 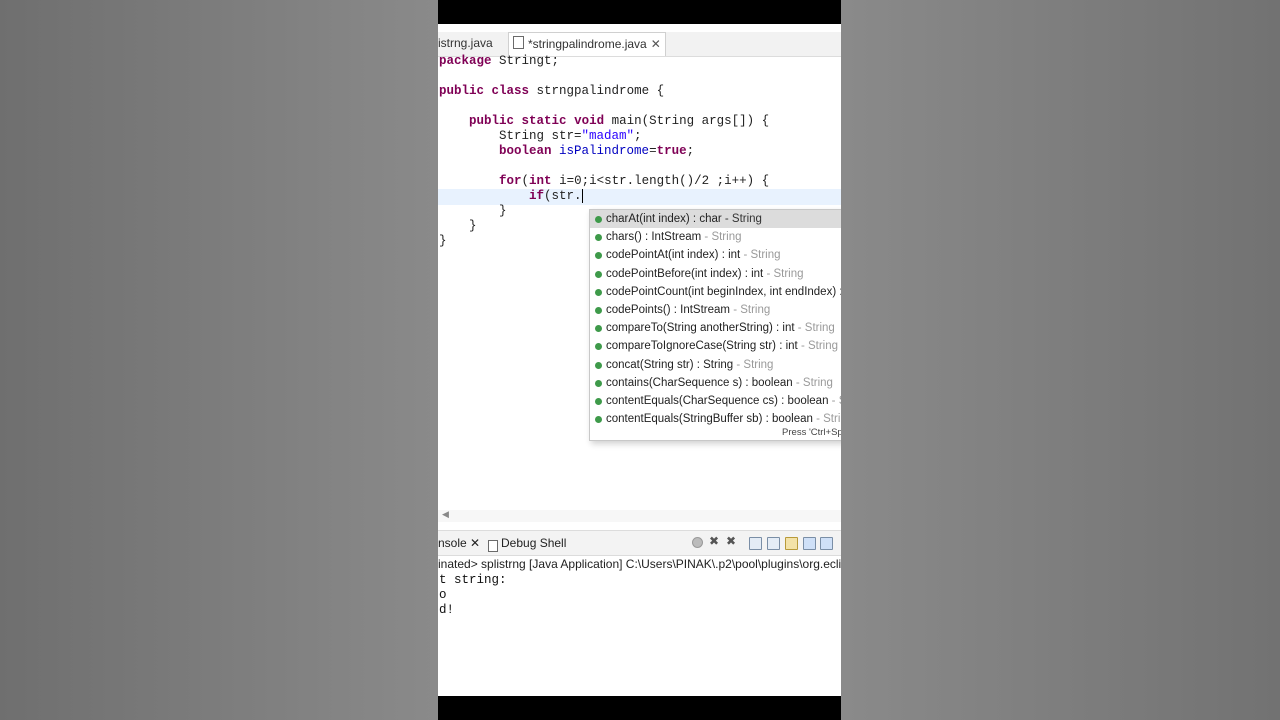 I want to click on editor-horizontal-scrollbar: ◀, so click(x=639, y=515).